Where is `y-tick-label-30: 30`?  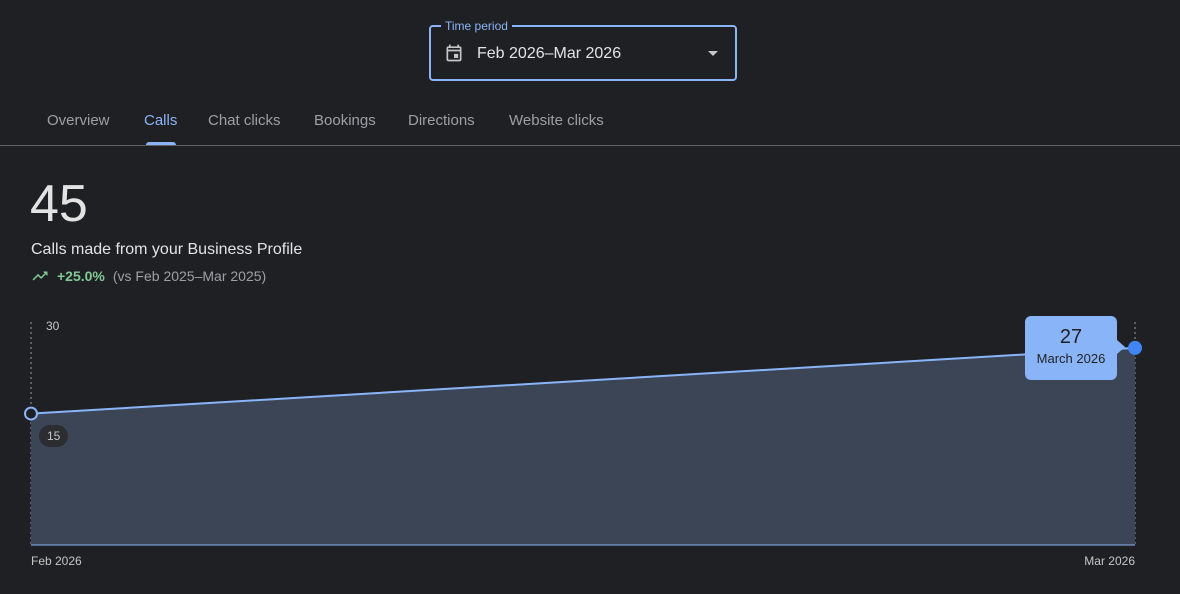 y-tick-label-30: 30 is located at coordinates (53, 326).